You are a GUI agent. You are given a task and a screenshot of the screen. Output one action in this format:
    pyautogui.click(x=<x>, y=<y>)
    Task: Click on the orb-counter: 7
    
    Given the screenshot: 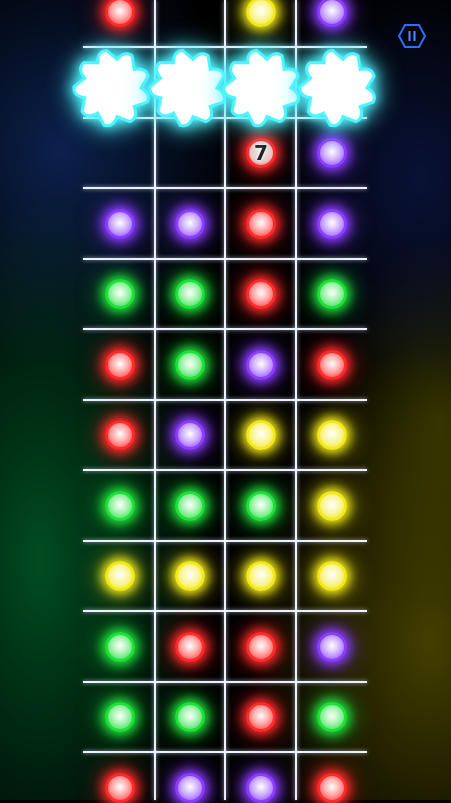 What is the action you would take?
    pyautogui.click(x=261, y=153)
    